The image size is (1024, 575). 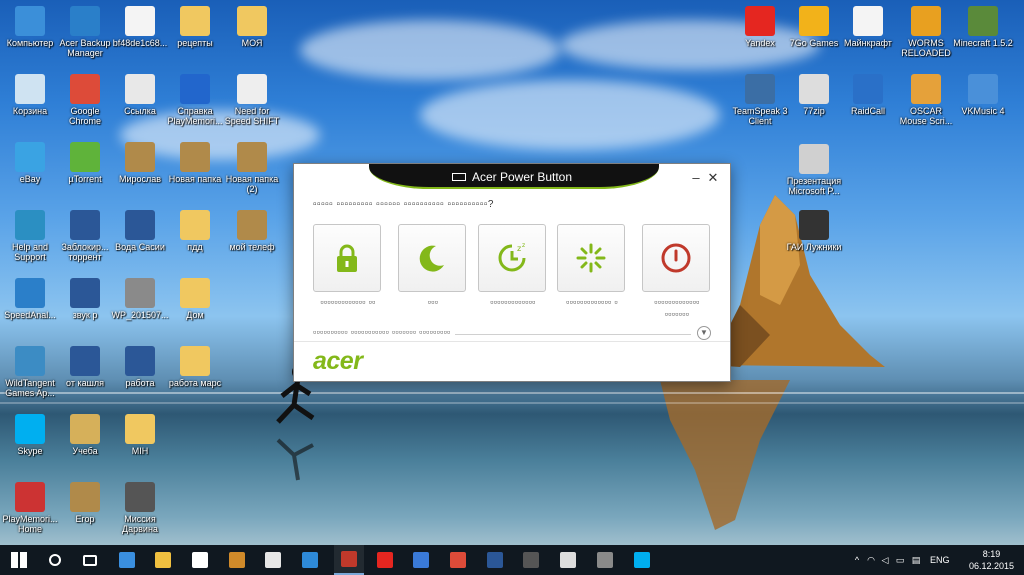 What do you see at coordinates (85, 299) in the screenshot?
I see `desktop-icon: звук р` at bounding box center [85, 299].